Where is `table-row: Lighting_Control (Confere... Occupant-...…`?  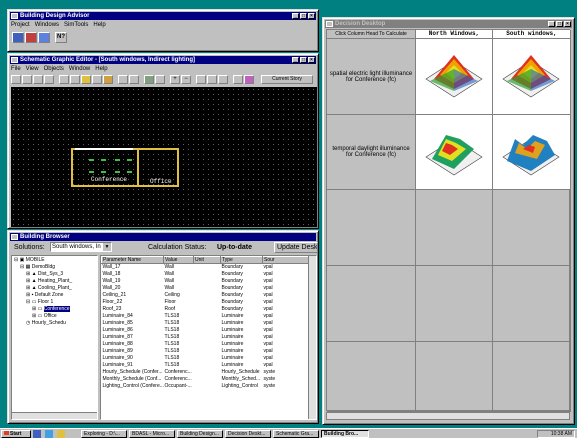
table-row: Lighting_Control (Confere... Occupant-...… is located at coordinates (206, 386).